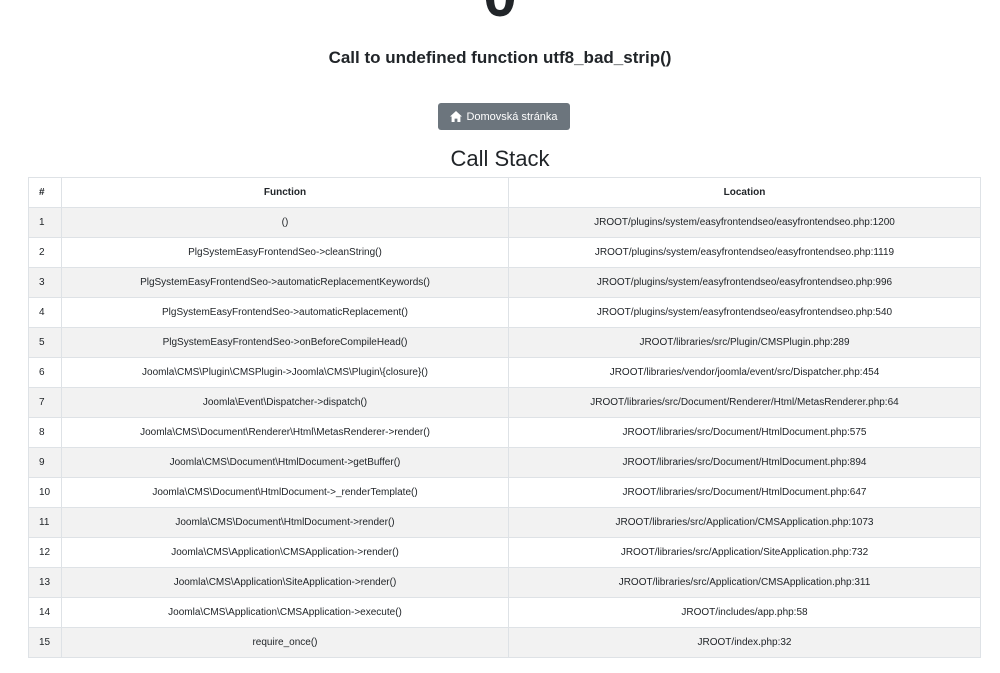 The width and height of the screenshot is (1000, 673). What do you see at coordinates (45, 372) in the screenshot?
I see `cell-number: 6` at bounding box center [45, 372].